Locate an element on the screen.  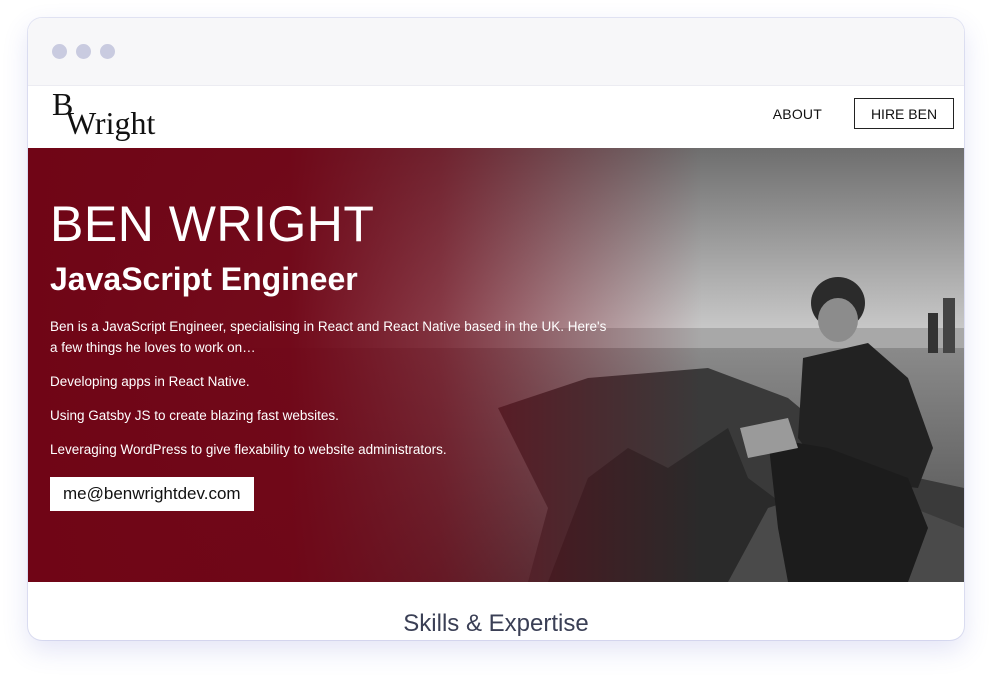
site-logo: B Wright is located at coordinates (107, 116).